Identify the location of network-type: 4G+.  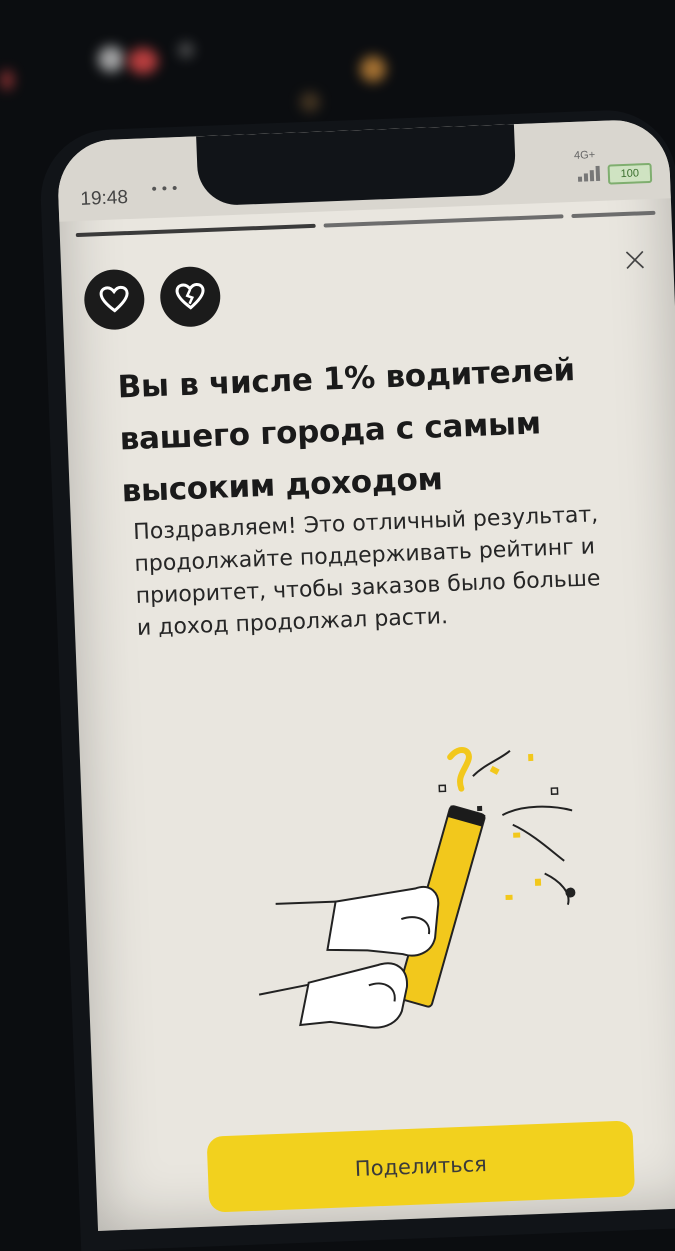
(584, 155).